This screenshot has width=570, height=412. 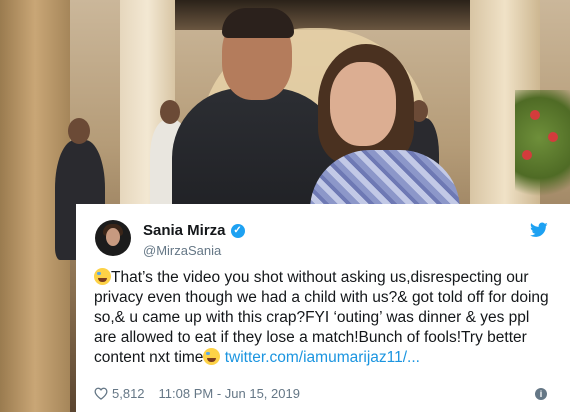 What do you see at coordinates (330, 15) in the screenshot?
I see `ceiling` at bounding box center [330, 15].